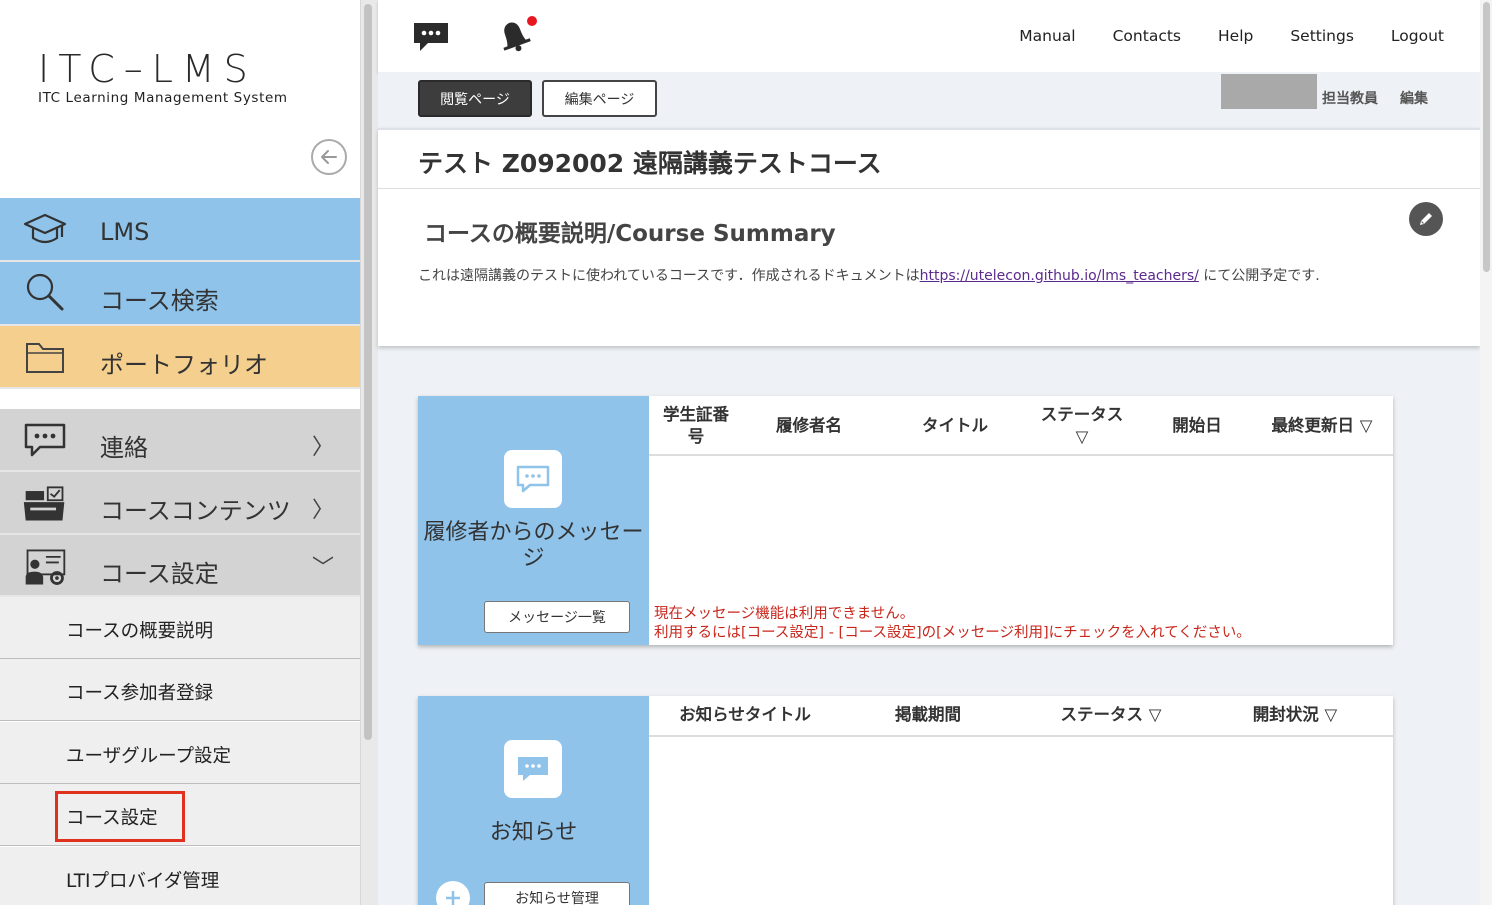 The height and width of the screenshot is (905, 1492). I want to click on card-title: 履修者からのメッセージ, so click(533, 545).